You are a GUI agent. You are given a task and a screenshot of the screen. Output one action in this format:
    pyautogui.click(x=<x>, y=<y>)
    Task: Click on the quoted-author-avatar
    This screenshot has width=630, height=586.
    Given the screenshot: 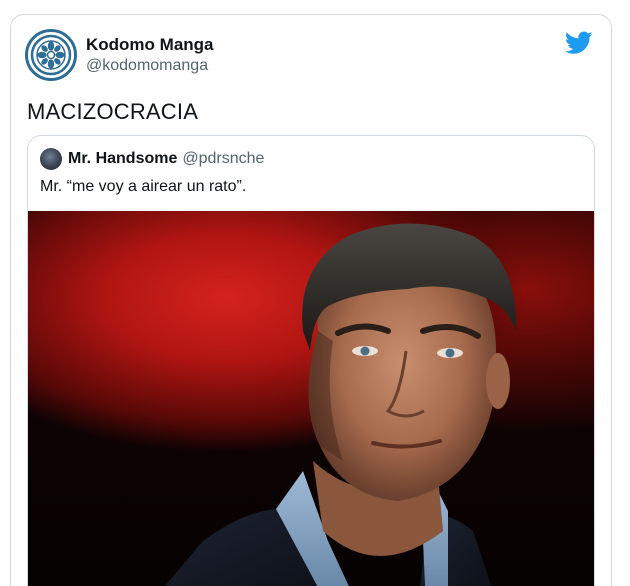 What is the action you would take?
    pyautogui.click(x=51, y=159)
    